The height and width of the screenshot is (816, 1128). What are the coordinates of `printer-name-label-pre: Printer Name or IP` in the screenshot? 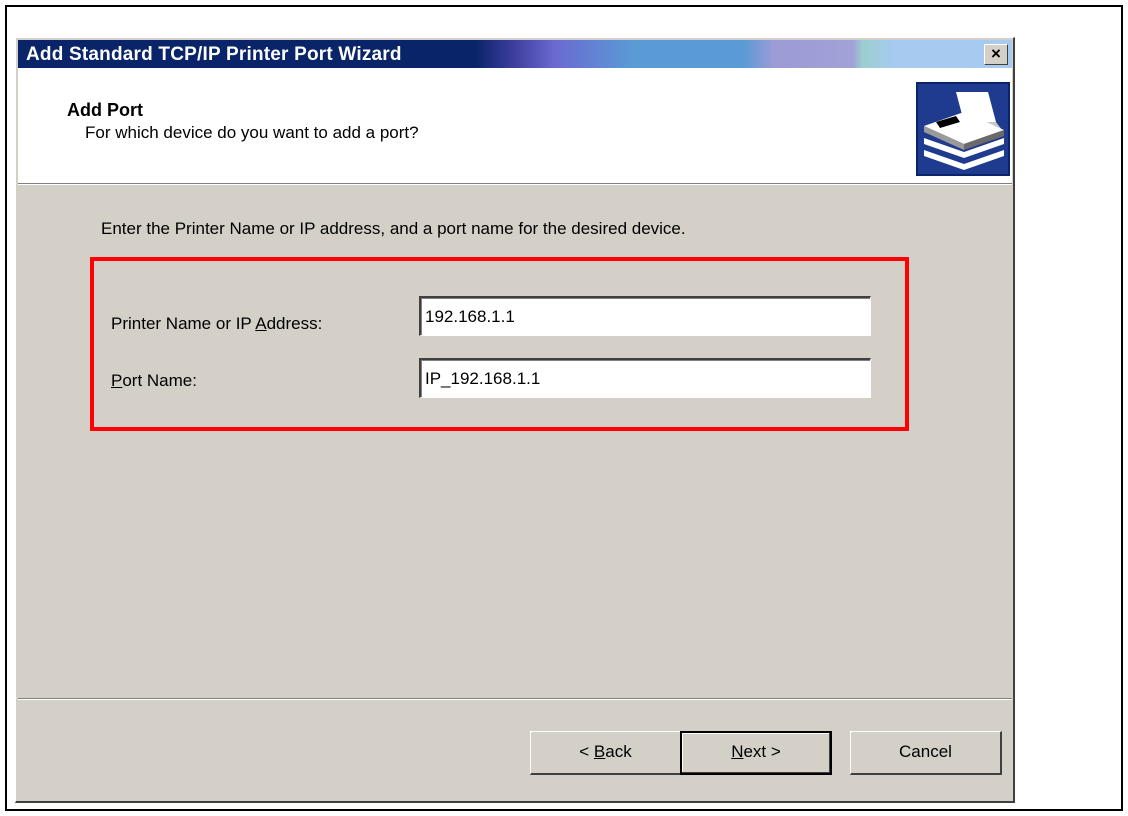 It's located at (183, 323).